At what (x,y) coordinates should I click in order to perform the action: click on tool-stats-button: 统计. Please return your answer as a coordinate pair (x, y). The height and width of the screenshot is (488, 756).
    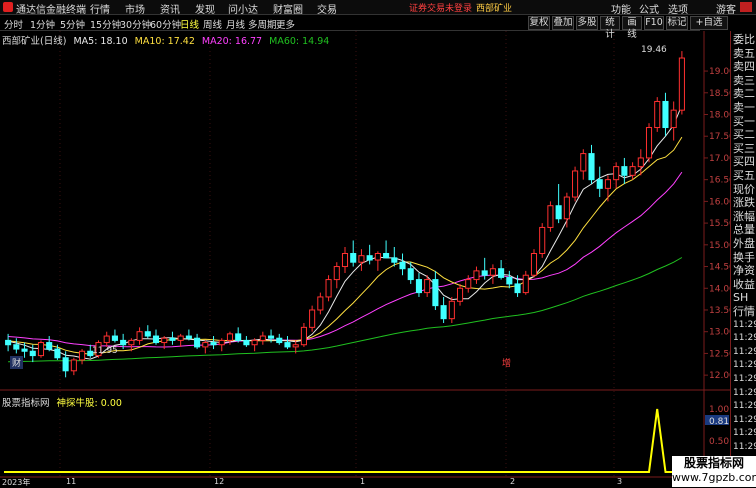
    Looking at the image, I should click on (610, 28).